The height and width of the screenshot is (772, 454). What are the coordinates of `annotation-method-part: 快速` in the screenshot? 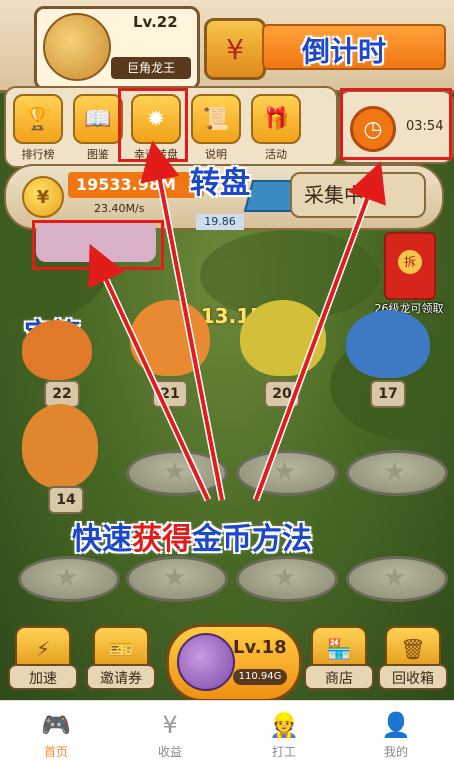 It's located at (102, 539).